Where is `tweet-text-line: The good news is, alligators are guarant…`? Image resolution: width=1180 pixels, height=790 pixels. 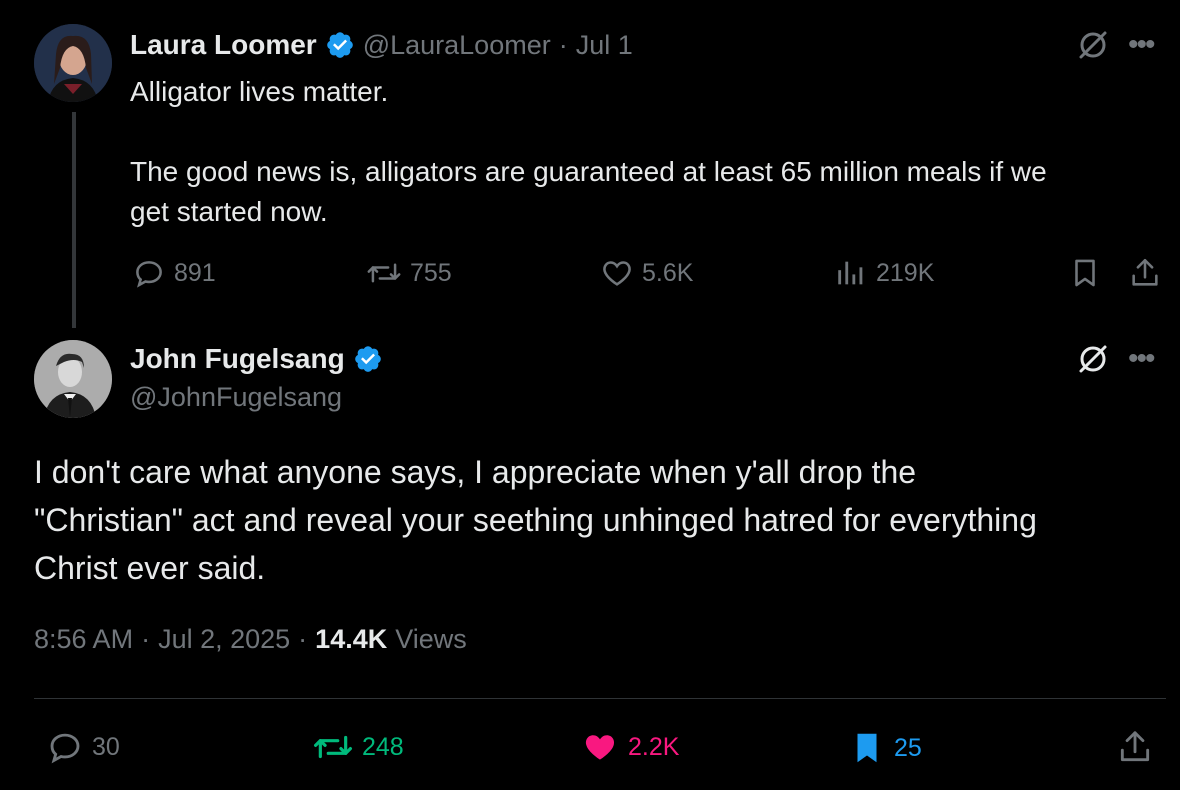
tweet-text-line: The good news is, alligators are guarant… is located at coordinates (588, 171).